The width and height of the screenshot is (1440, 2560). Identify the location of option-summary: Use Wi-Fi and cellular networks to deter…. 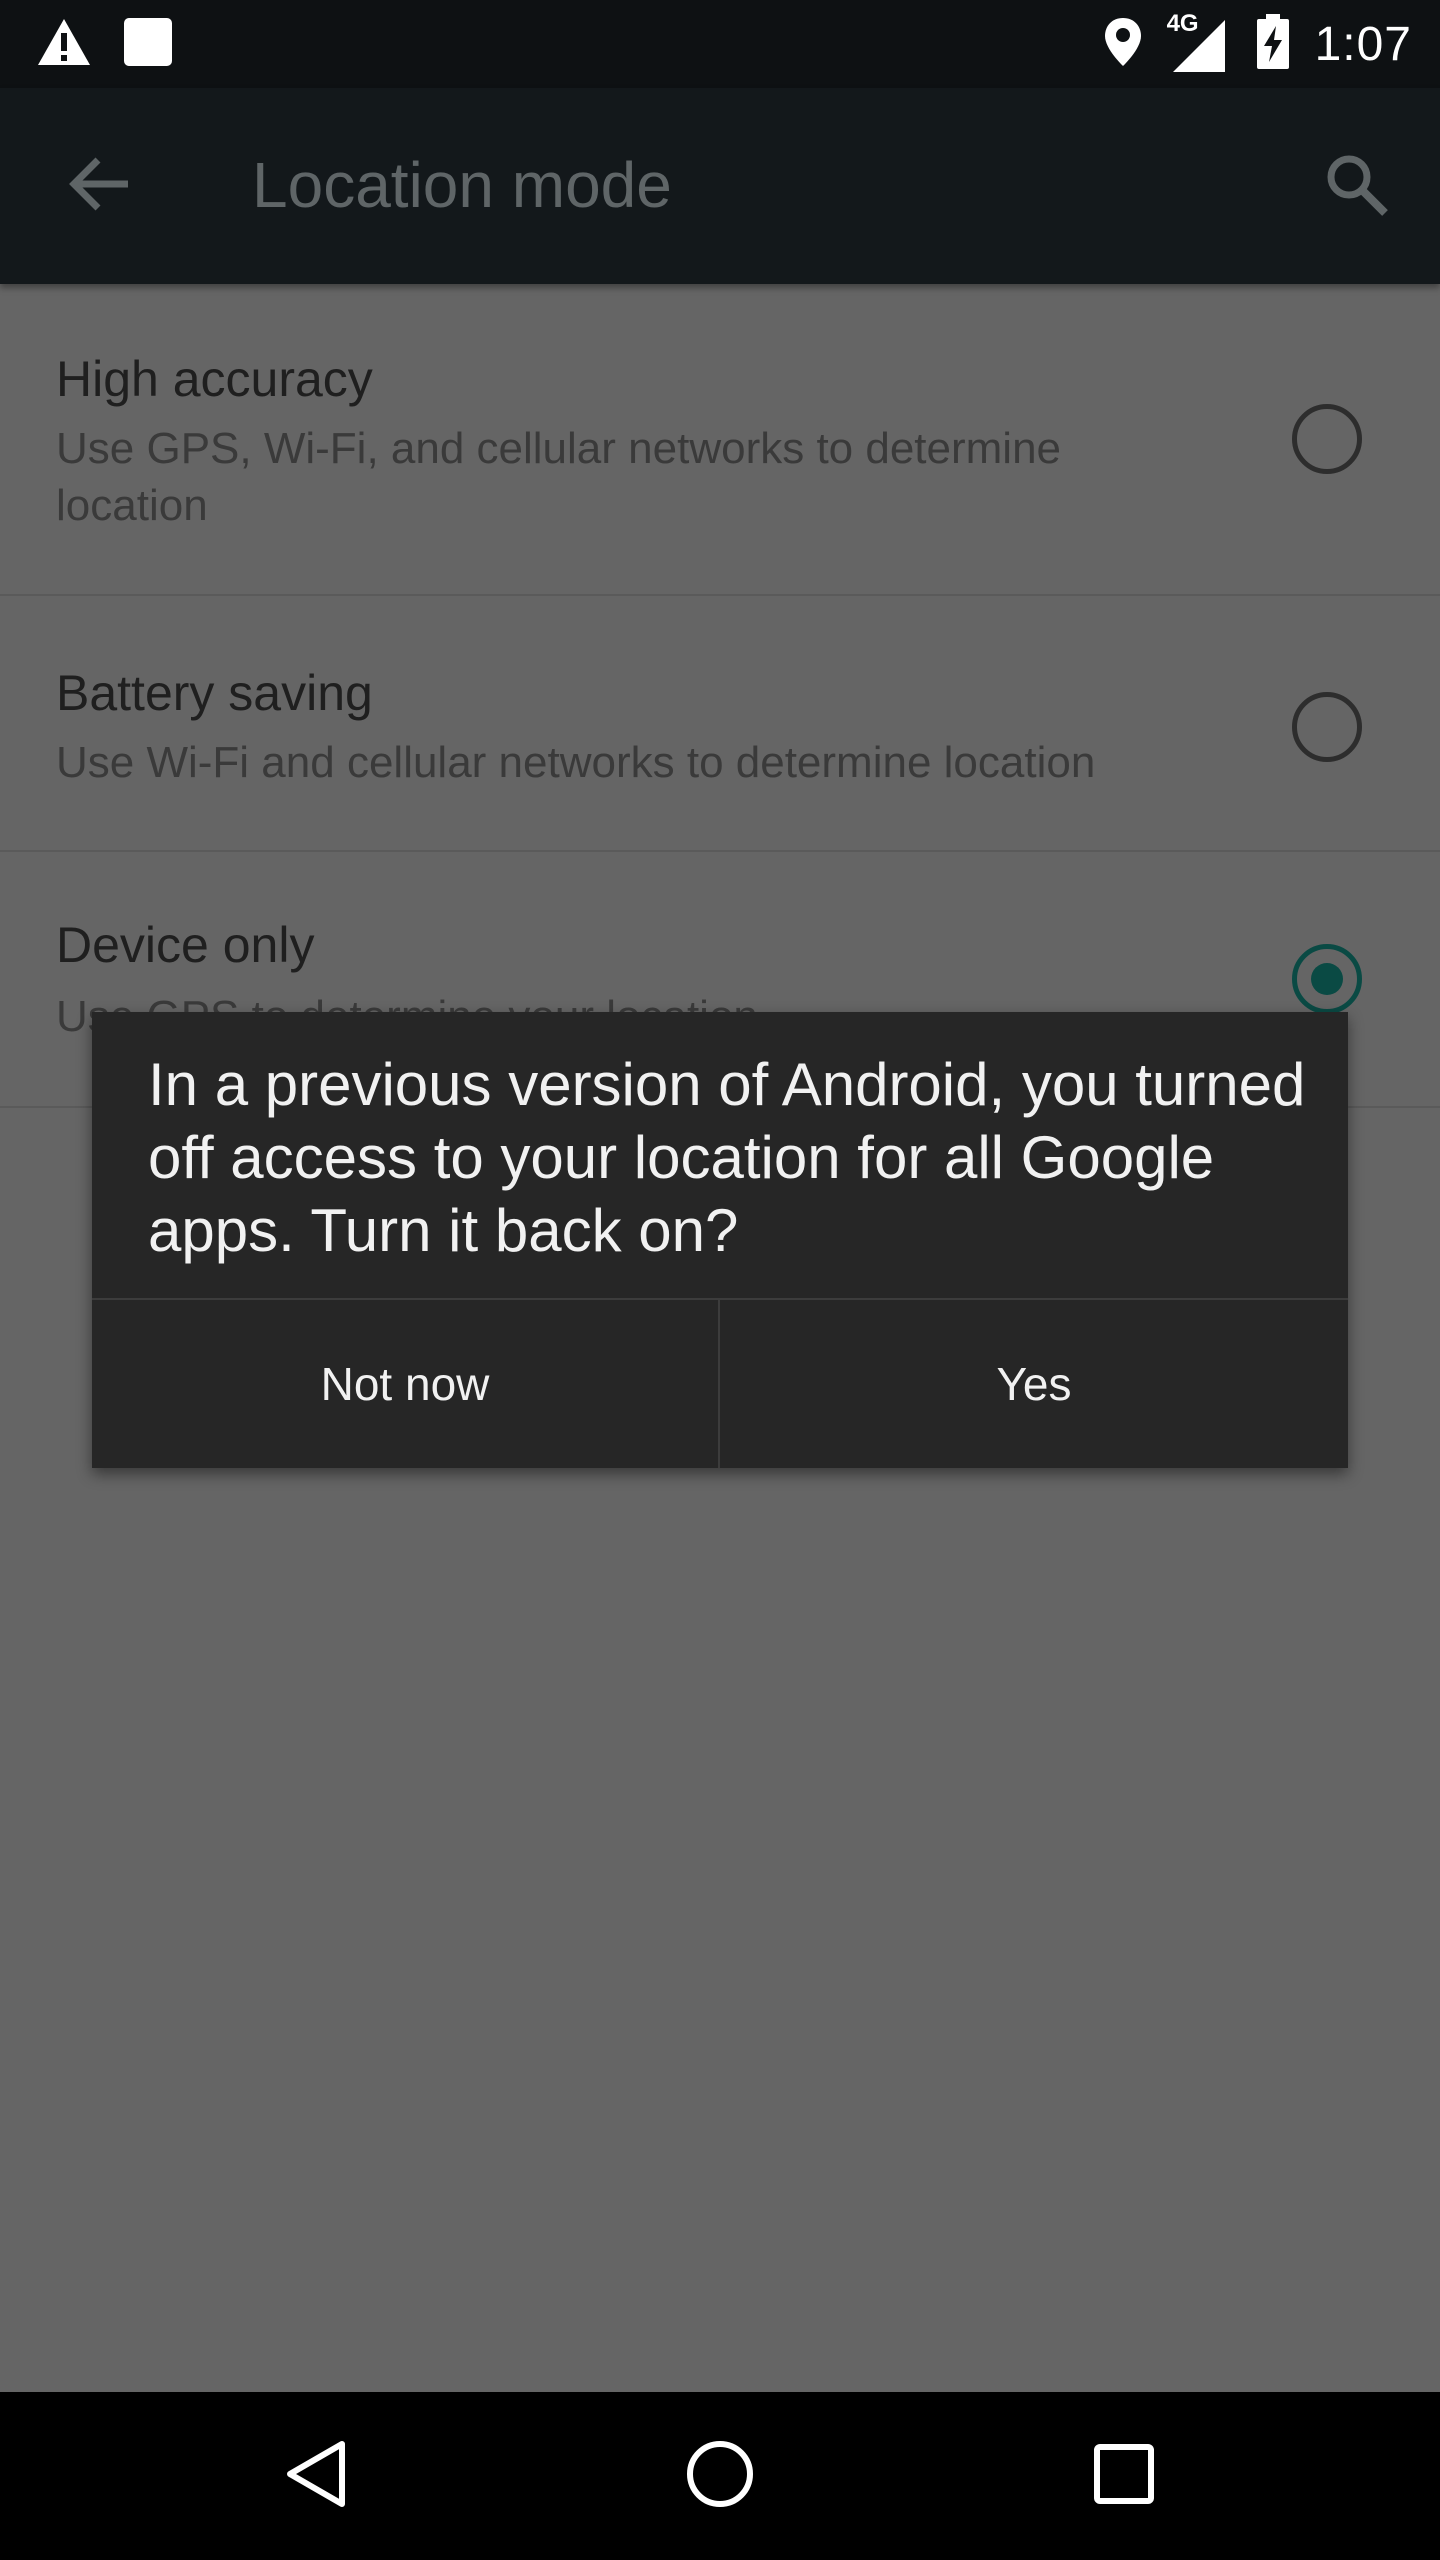
(576, 762).